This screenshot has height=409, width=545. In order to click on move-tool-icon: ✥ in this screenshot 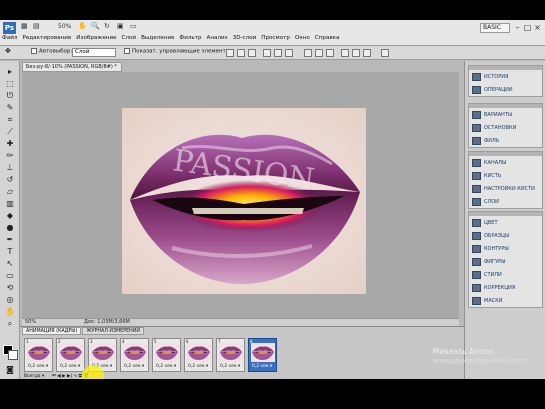, I will do `click(8, 51)`.